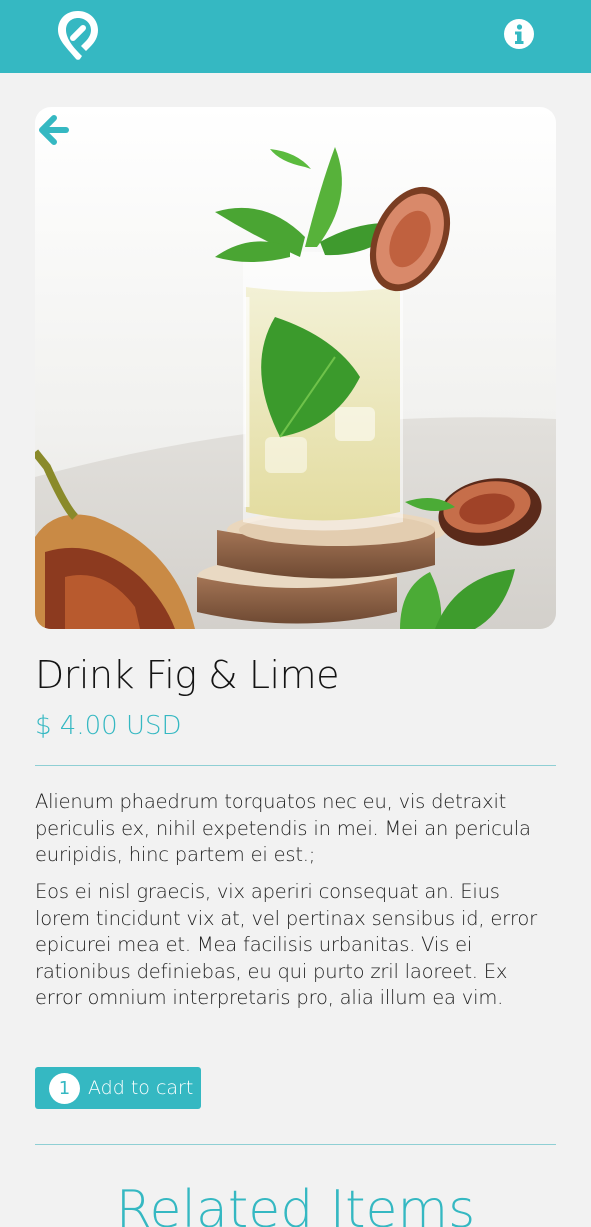 This screenshot has height=1227, width=591. I want to click on related-items-heading: Related Items, so click(295, 1203).